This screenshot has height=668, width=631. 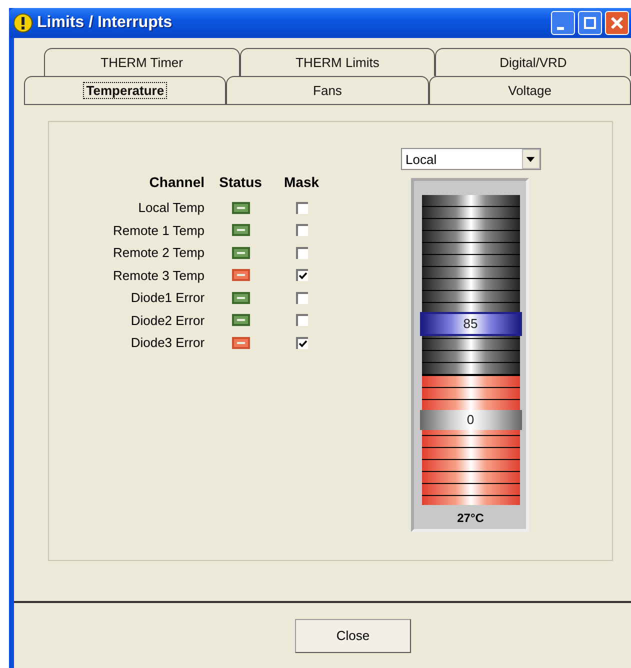 I want to click on minimize-icon, so click(x=560, y=28).